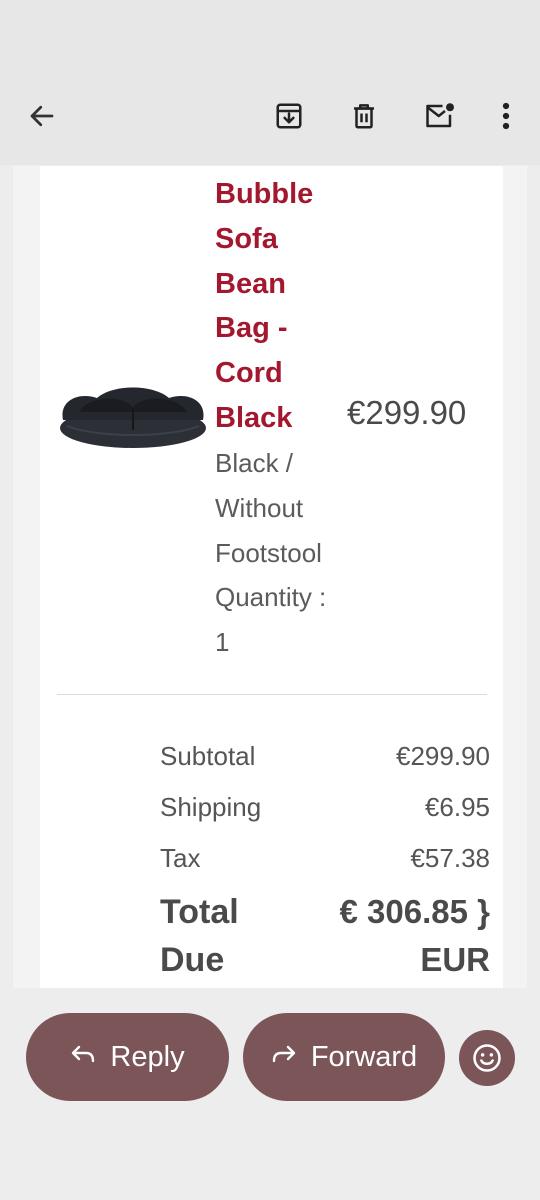  Describe the element at coordinates (272, 694) in the screenshot. I see `divider` at that location.